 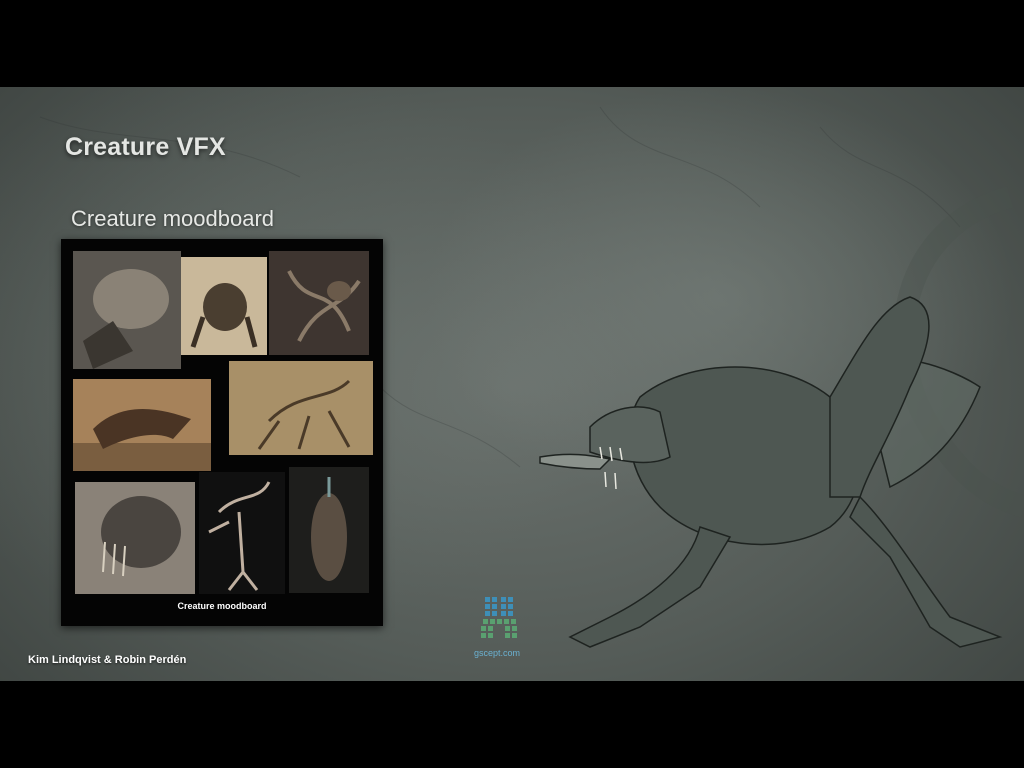 What do you see at coordinates (222, 606) in the screenshot?
I see `moodboard-caption: Creature moodboard` at bounding box center [222, 606].